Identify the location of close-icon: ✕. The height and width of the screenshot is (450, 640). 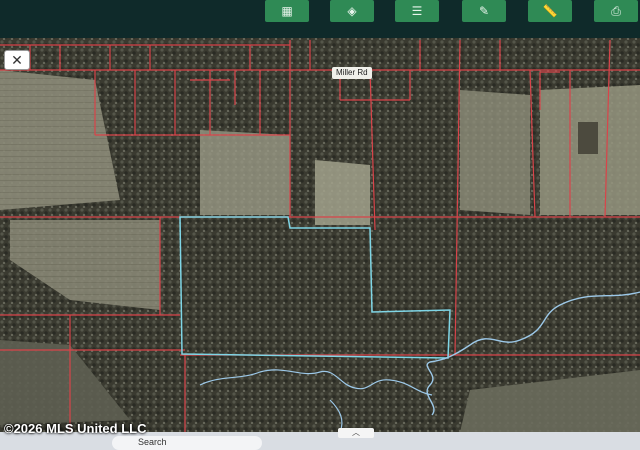
(17, 60).